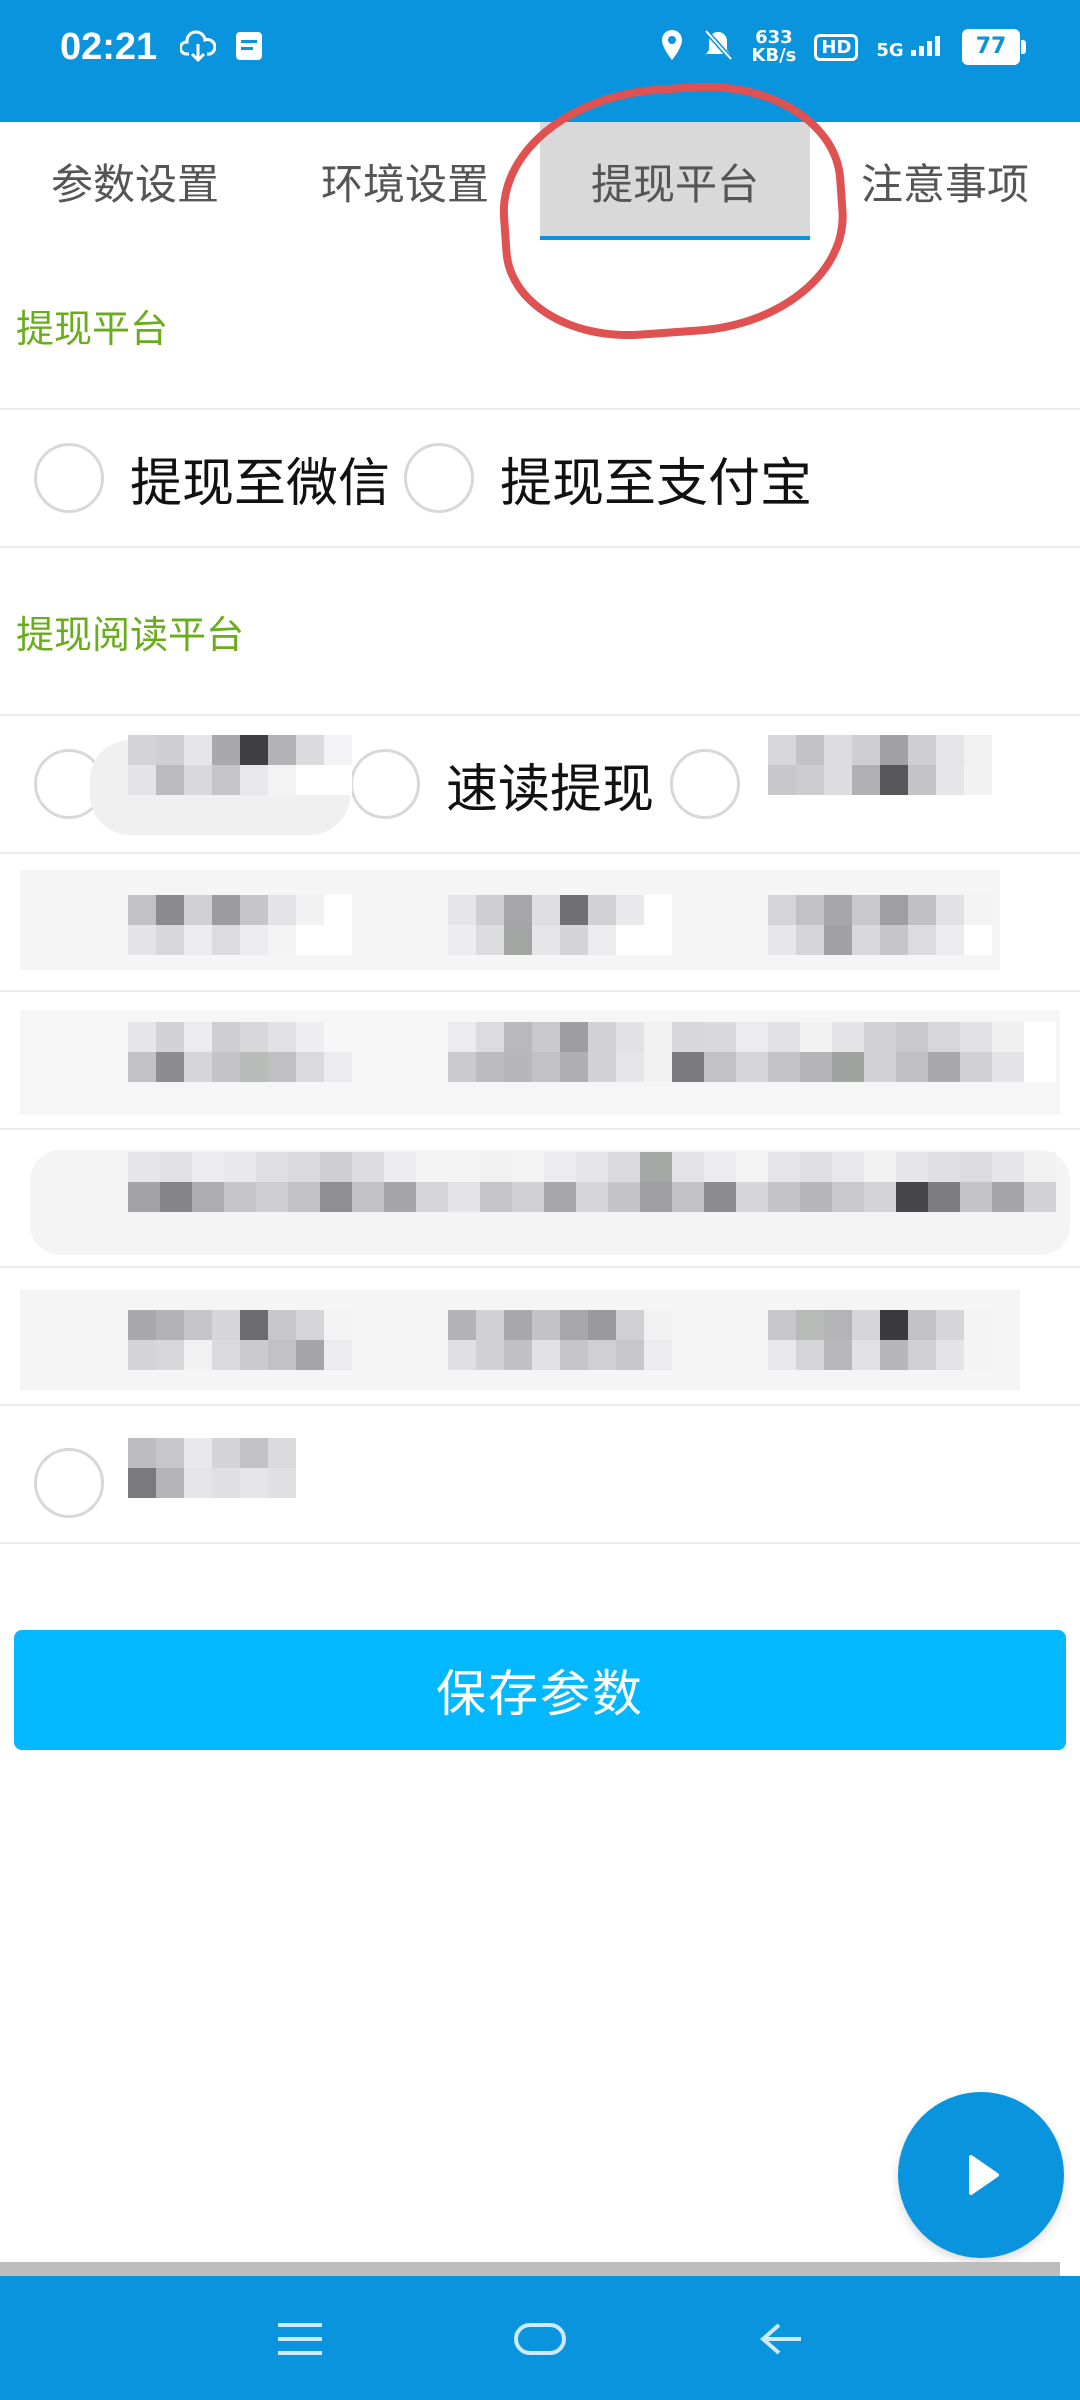 This screenshot has width=1080, height=2400. I want to click on back-icon, so click(780, 2339).